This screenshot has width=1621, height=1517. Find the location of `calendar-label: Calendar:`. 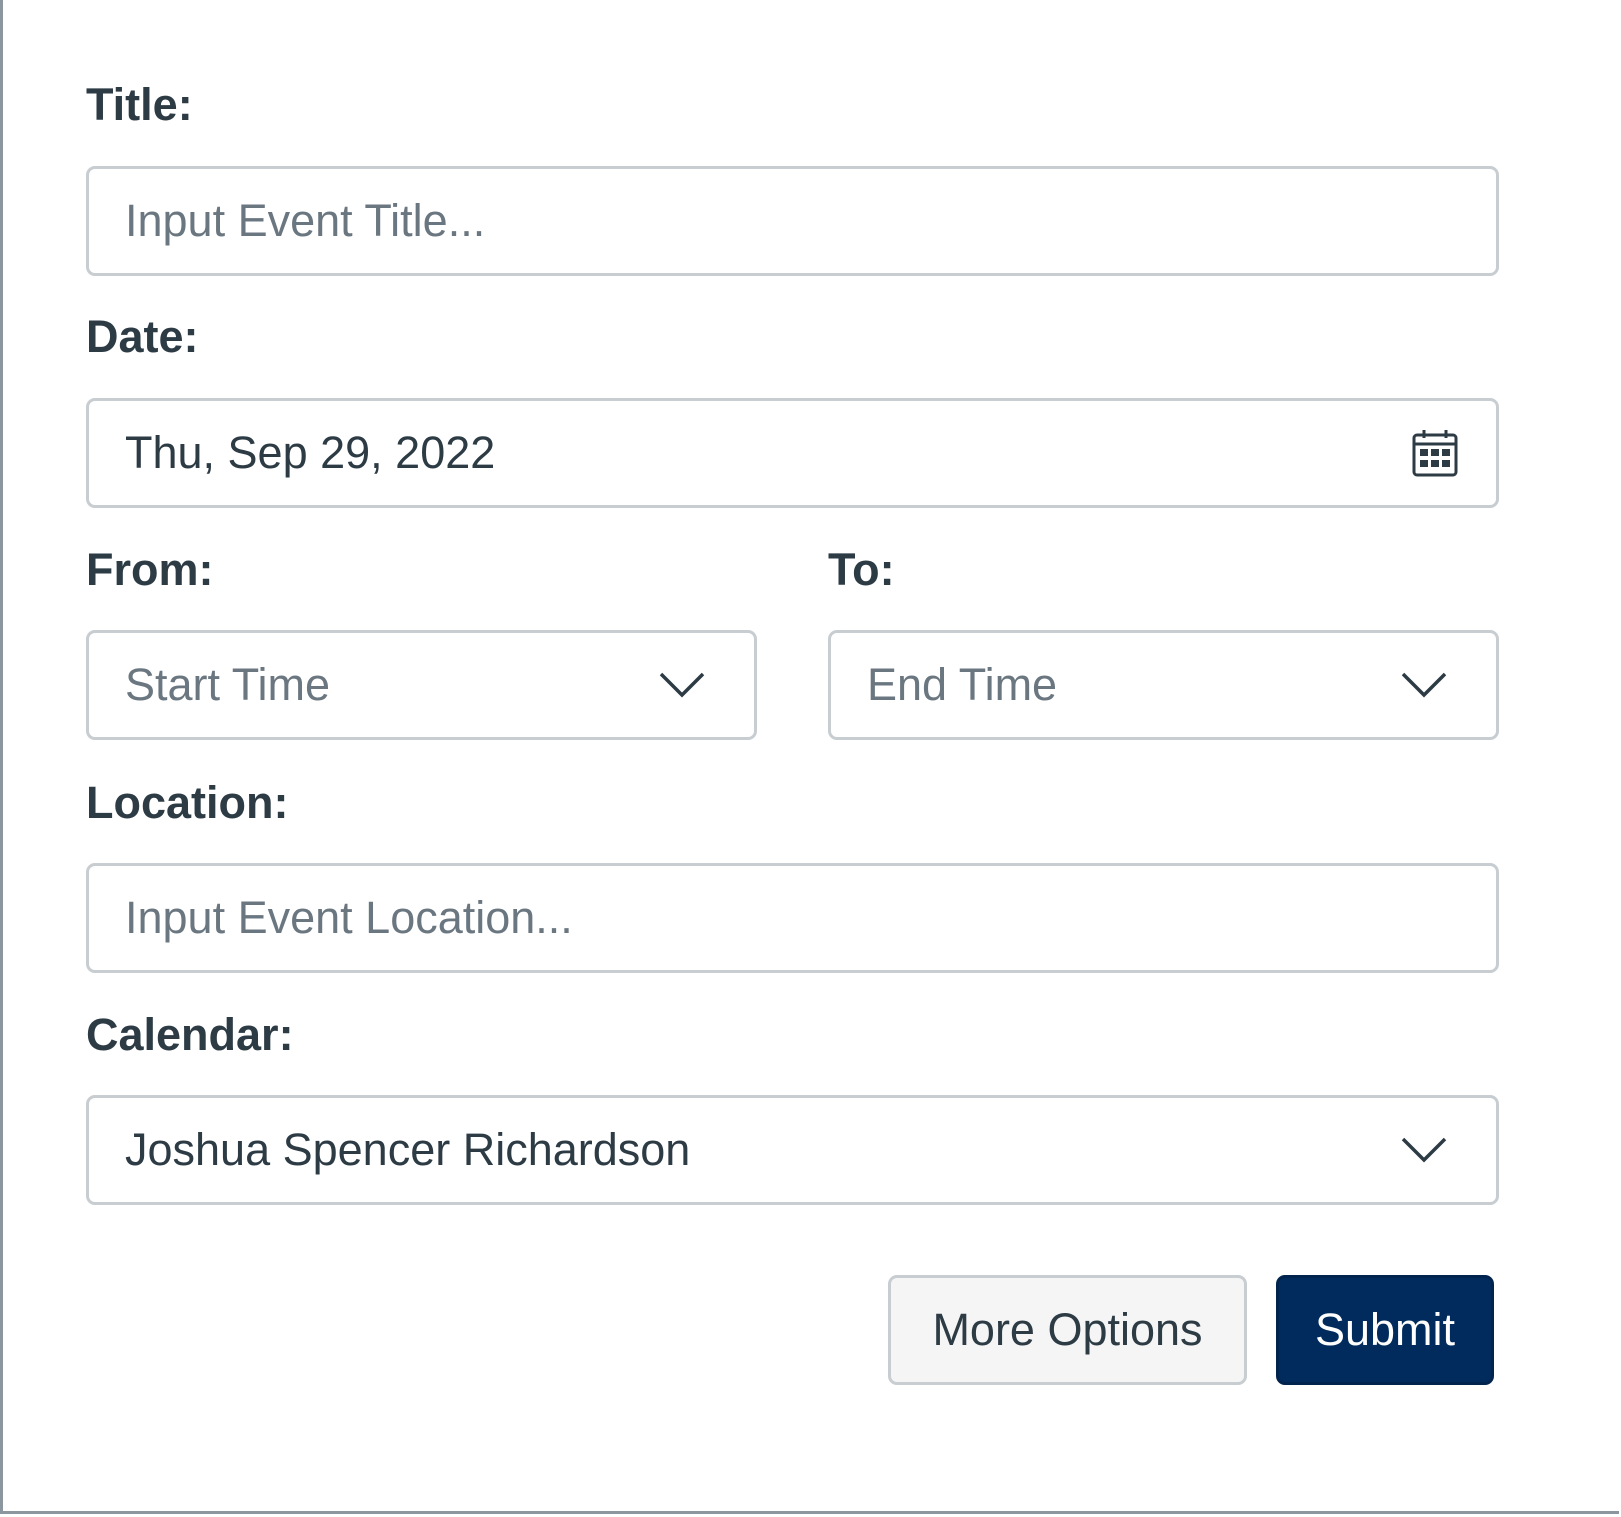

calendar-label: Calendar: is located at coordinates (190, 1034).